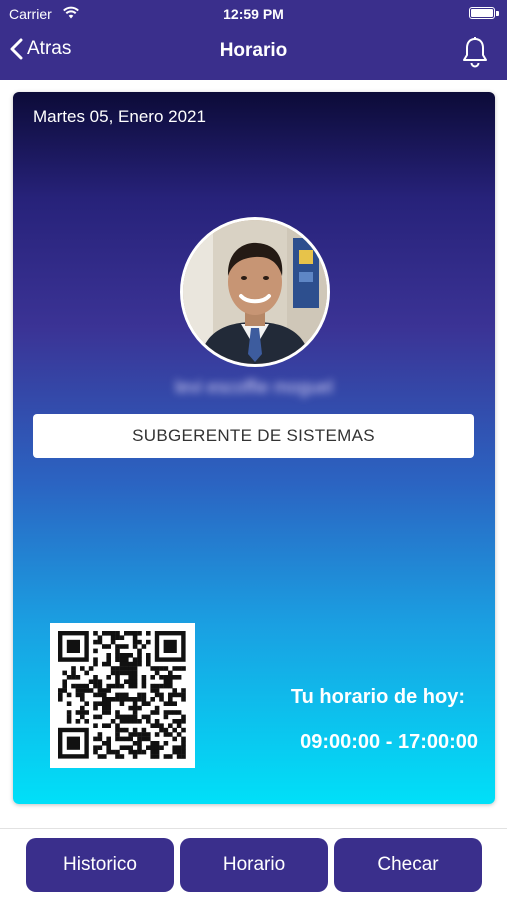  What do you see at coordinates (253, 436) in the screenshot?
I see `job-title-field: SUBGERENTE DE SISTEMAS` at bounding box center [253, 436].